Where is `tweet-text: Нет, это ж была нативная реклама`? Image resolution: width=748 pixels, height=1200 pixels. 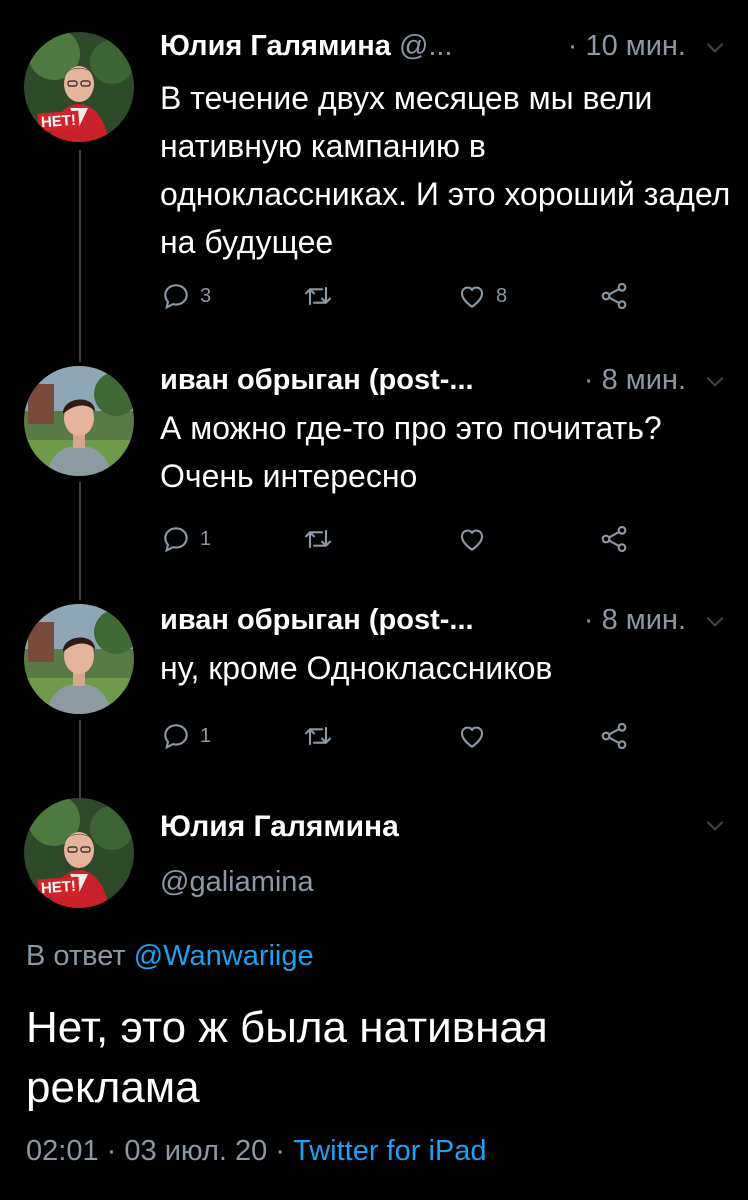 tweet-text: Нет, это ж была нативная реклама is located at coordinates (287, 1057).